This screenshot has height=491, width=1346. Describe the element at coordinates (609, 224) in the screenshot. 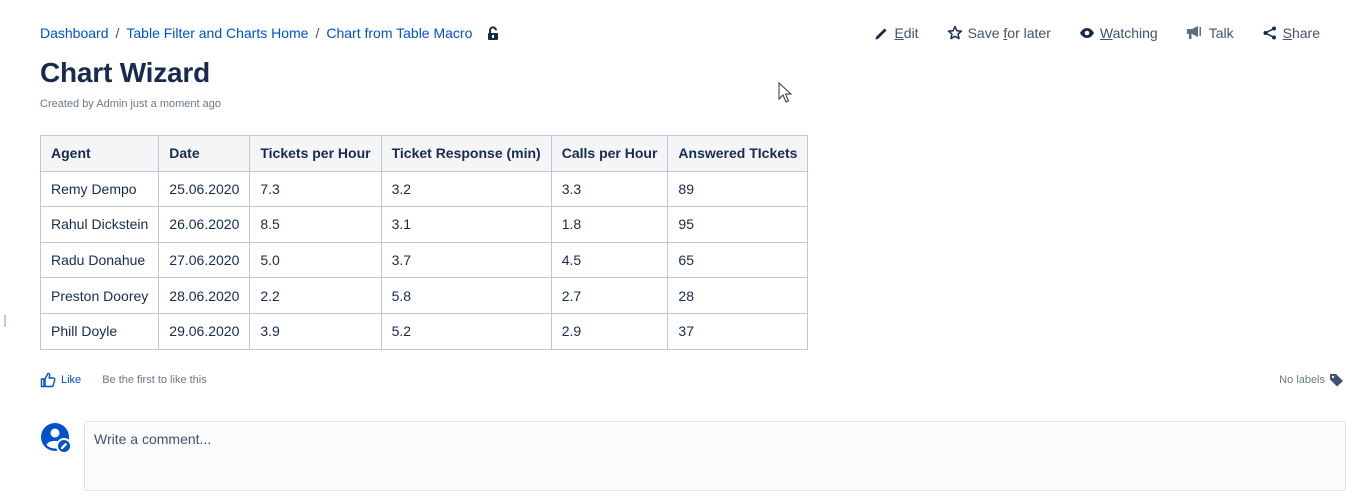

I see `table-cell: 1.8` at that location.